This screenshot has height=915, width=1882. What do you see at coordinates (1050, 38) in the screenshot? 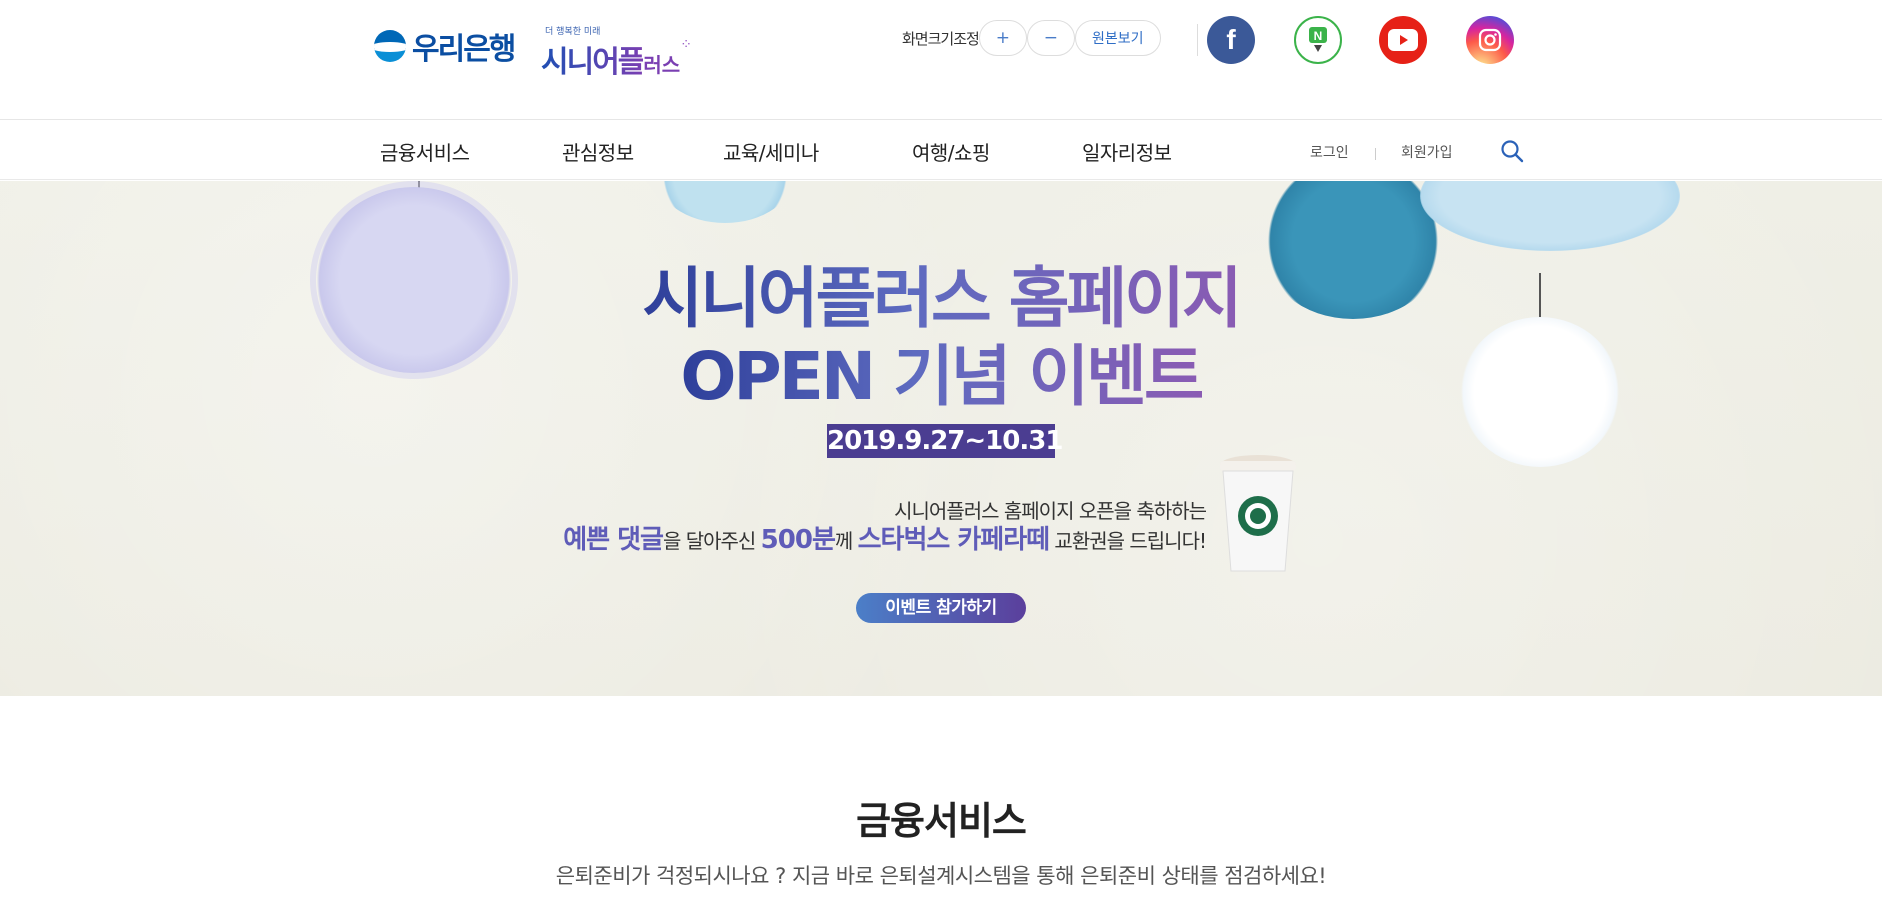
I see `font-size-decrease-button: −` at bounding box center [1050, 38].